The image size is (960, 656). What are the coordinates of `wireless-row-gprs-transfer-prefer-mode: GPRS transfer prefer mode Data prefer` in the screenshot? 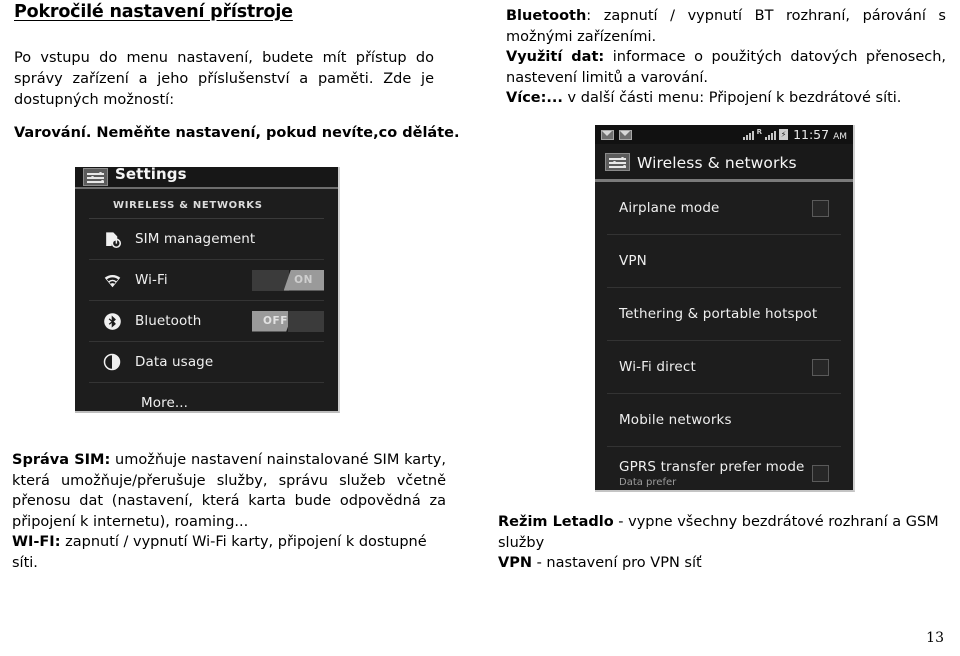 It's located at (724, 468).